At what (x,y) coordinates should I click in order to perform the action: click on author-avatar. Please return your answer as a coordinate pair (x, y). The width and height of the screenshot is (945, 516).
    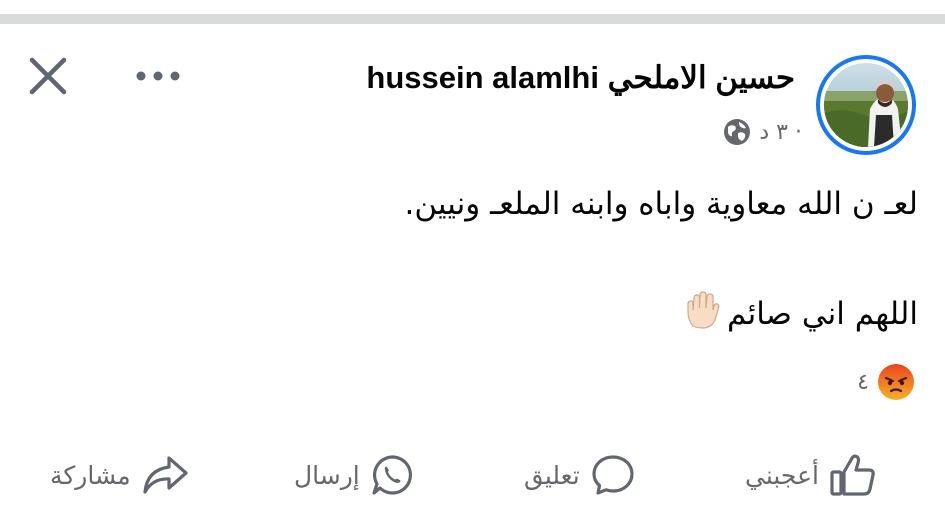
    Looking at the image, I should click on (866, 105).